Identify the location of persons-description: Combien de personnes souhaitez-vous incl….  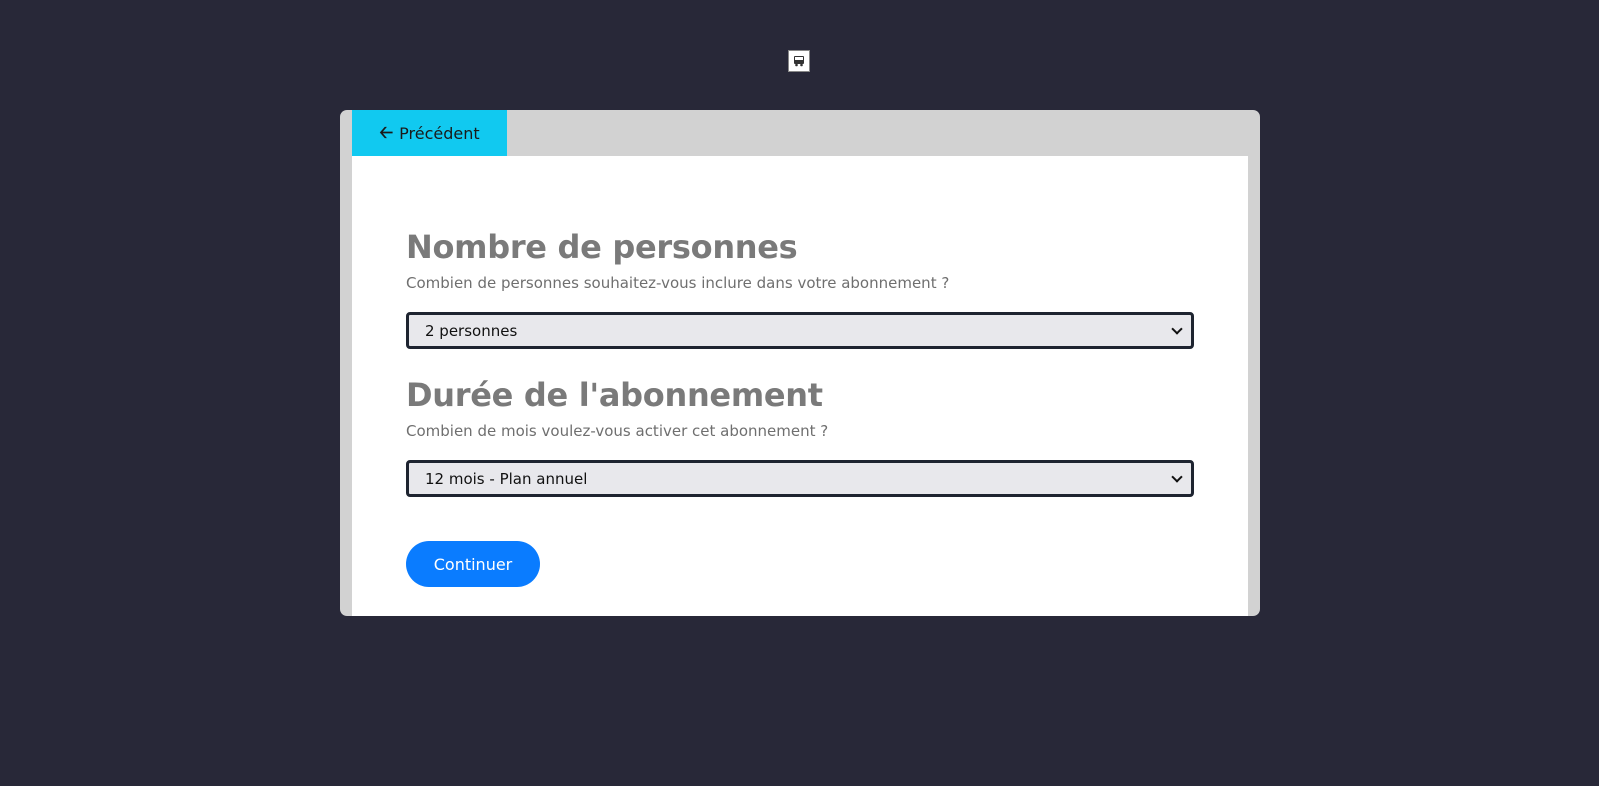
(678, 283).